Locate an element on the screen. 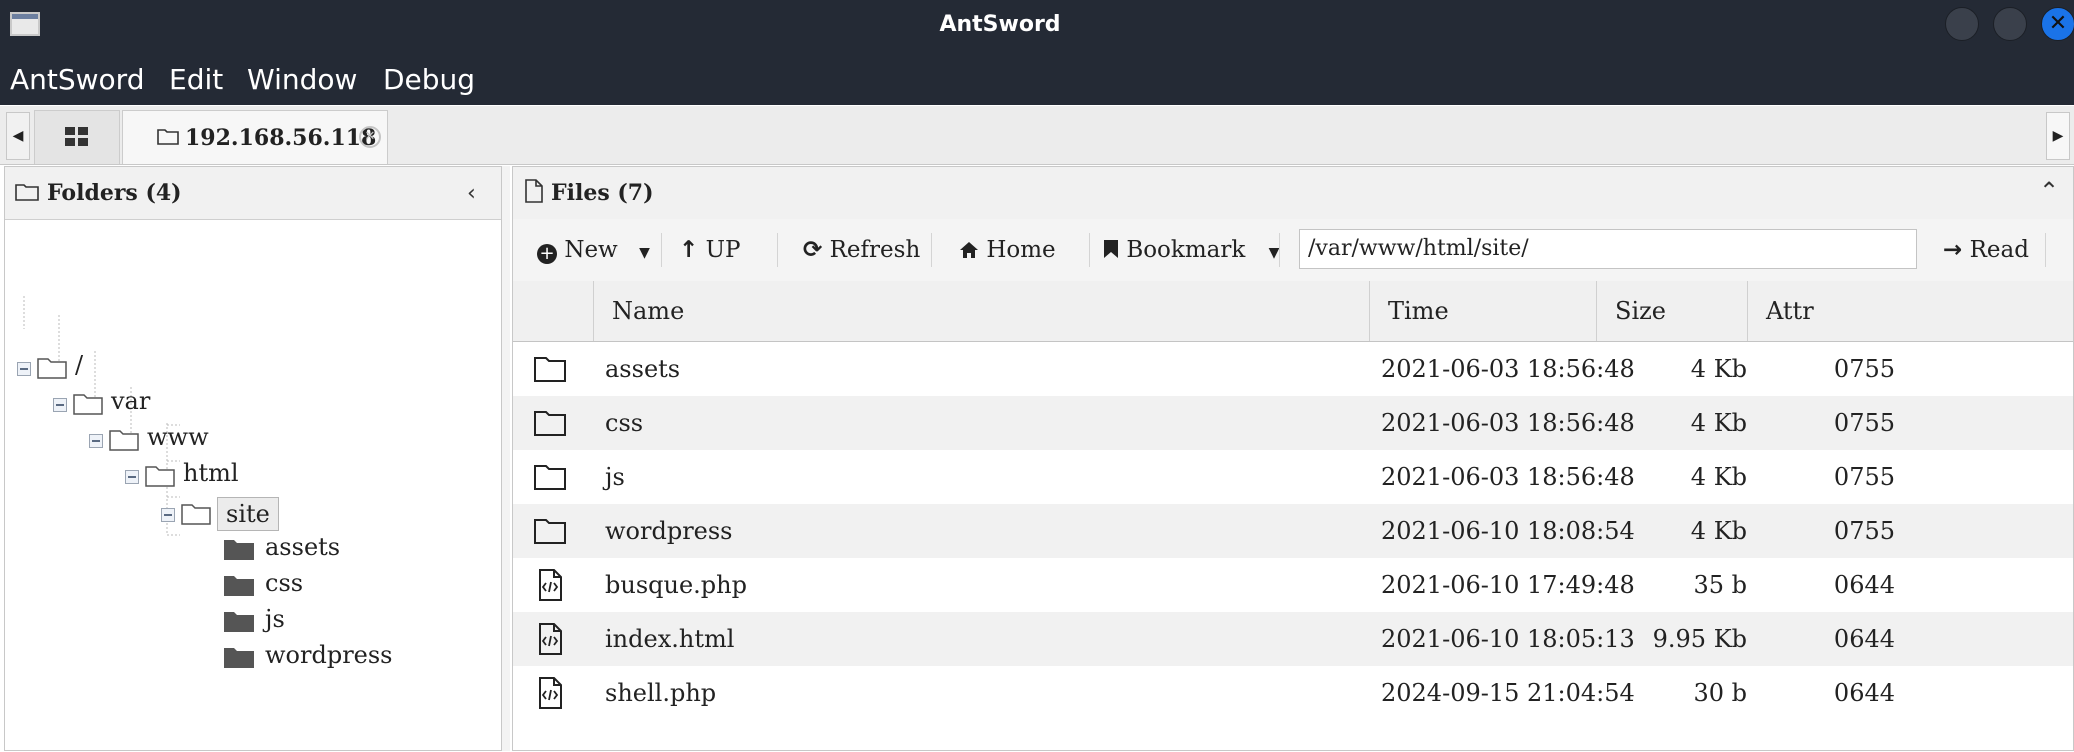  up-button-label: UP is located at coordinates (723, 250).